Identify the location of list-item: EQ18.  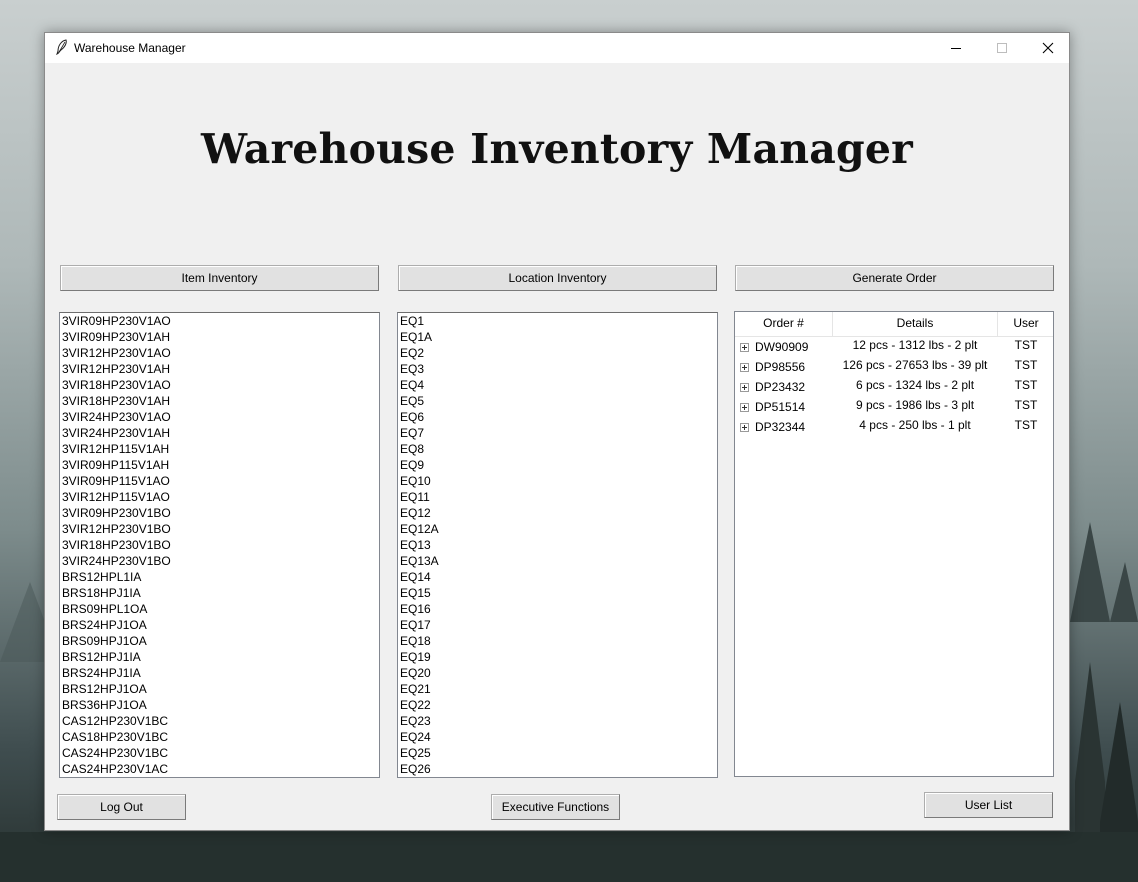
(557, 641).